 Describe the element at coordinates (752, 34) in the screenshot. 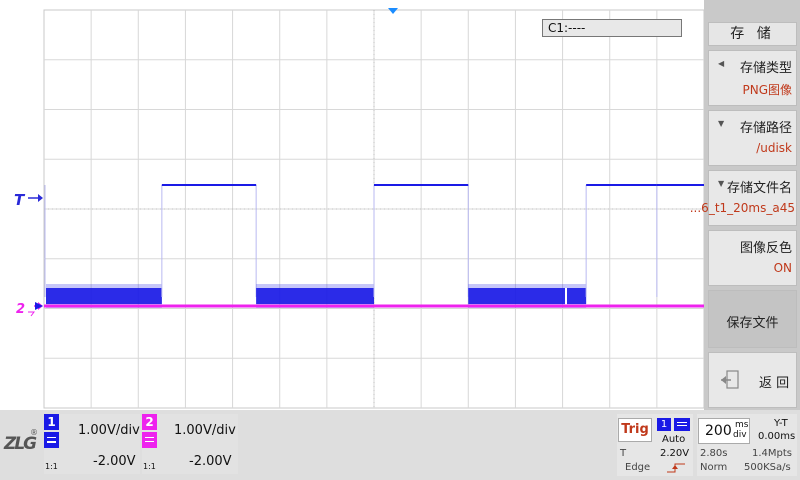

I see `save-menu-title: 存 储` at that location.